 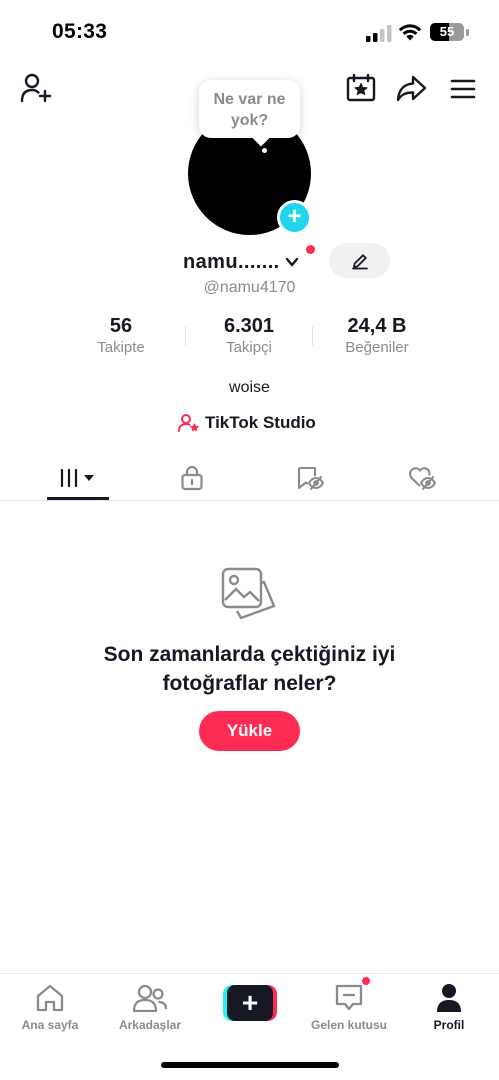 What do you see at coordinates (348, 1025) in the screenshot?
I see `nav-inbox-label: Gelen kutusu` at bounding box center [348, 1025].